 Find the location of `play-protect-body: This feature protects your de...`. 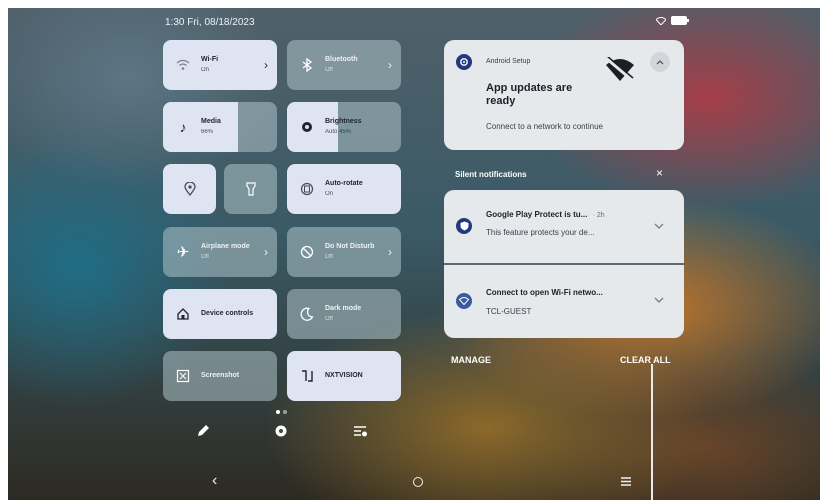

play-protect-body: This feature protects your de... is located at coordinates (540, 232).